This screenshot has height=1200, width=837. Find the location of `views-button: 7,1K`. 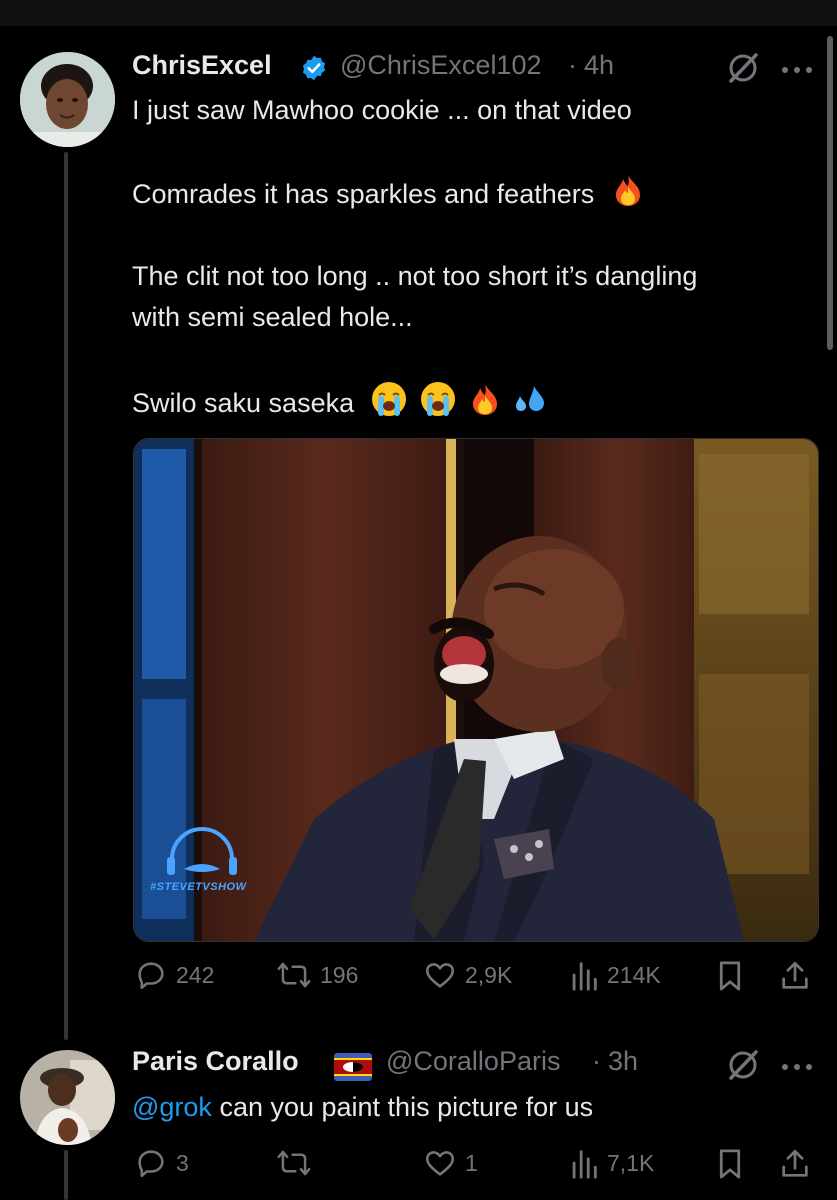

views-button: 7,1K is located at coordinates (611, 1163).